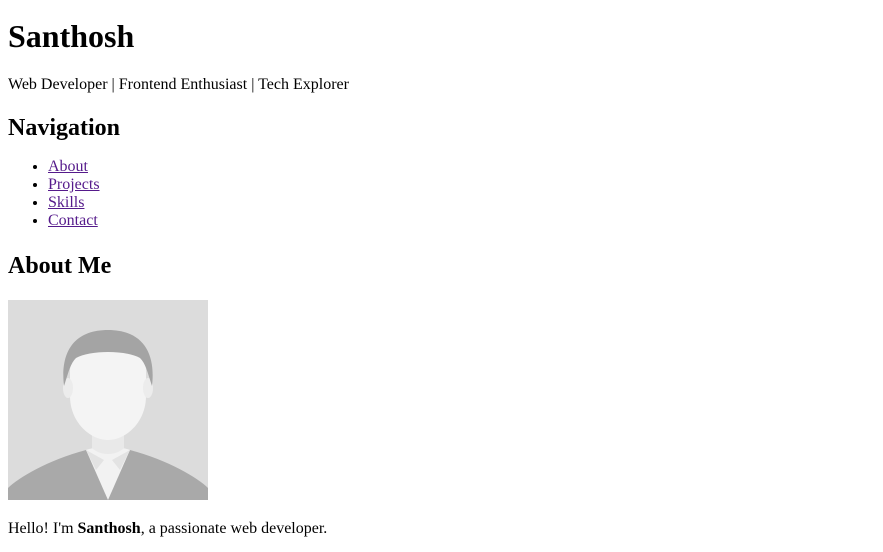 This screenshot has height=552, width=883. Describe the element at coordinates (109, 528) in the screenshot. I see `intro-name: Santhosh` at that location.